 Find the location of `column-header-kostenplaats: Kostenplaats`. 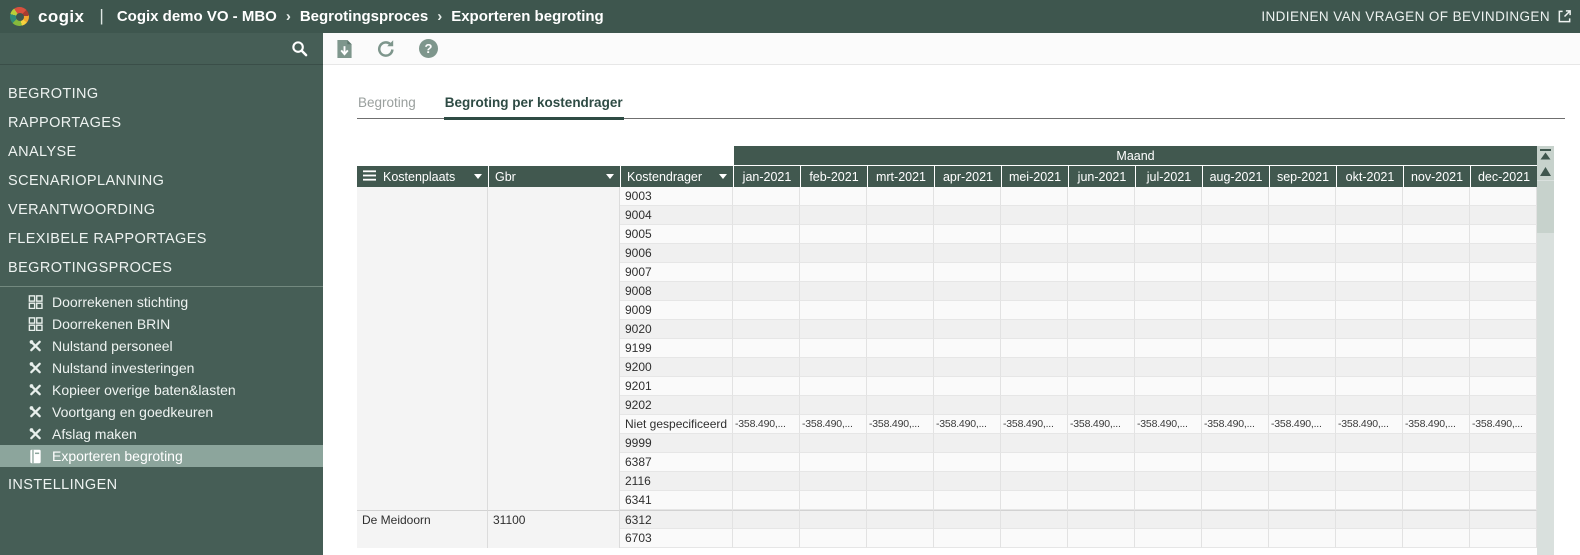

column-header-kostenplaats: Kostenplaats is located at coordinates (422, 176).